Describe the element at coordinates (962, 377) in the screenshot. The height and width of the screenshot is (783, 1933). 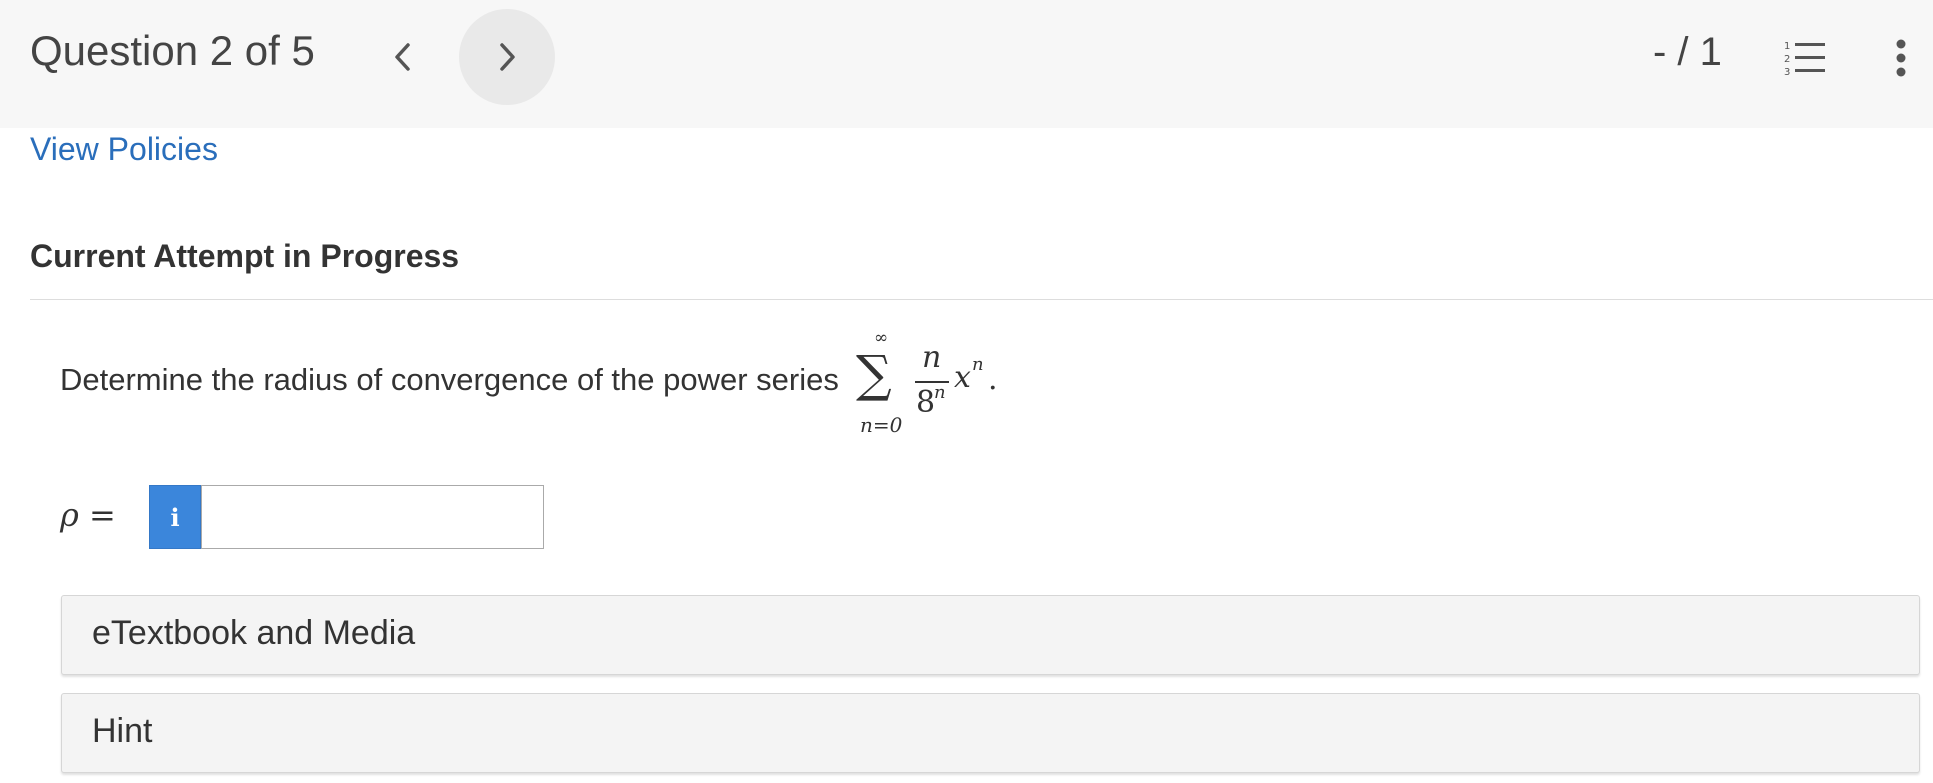
I see `series-variable: x` at that location.